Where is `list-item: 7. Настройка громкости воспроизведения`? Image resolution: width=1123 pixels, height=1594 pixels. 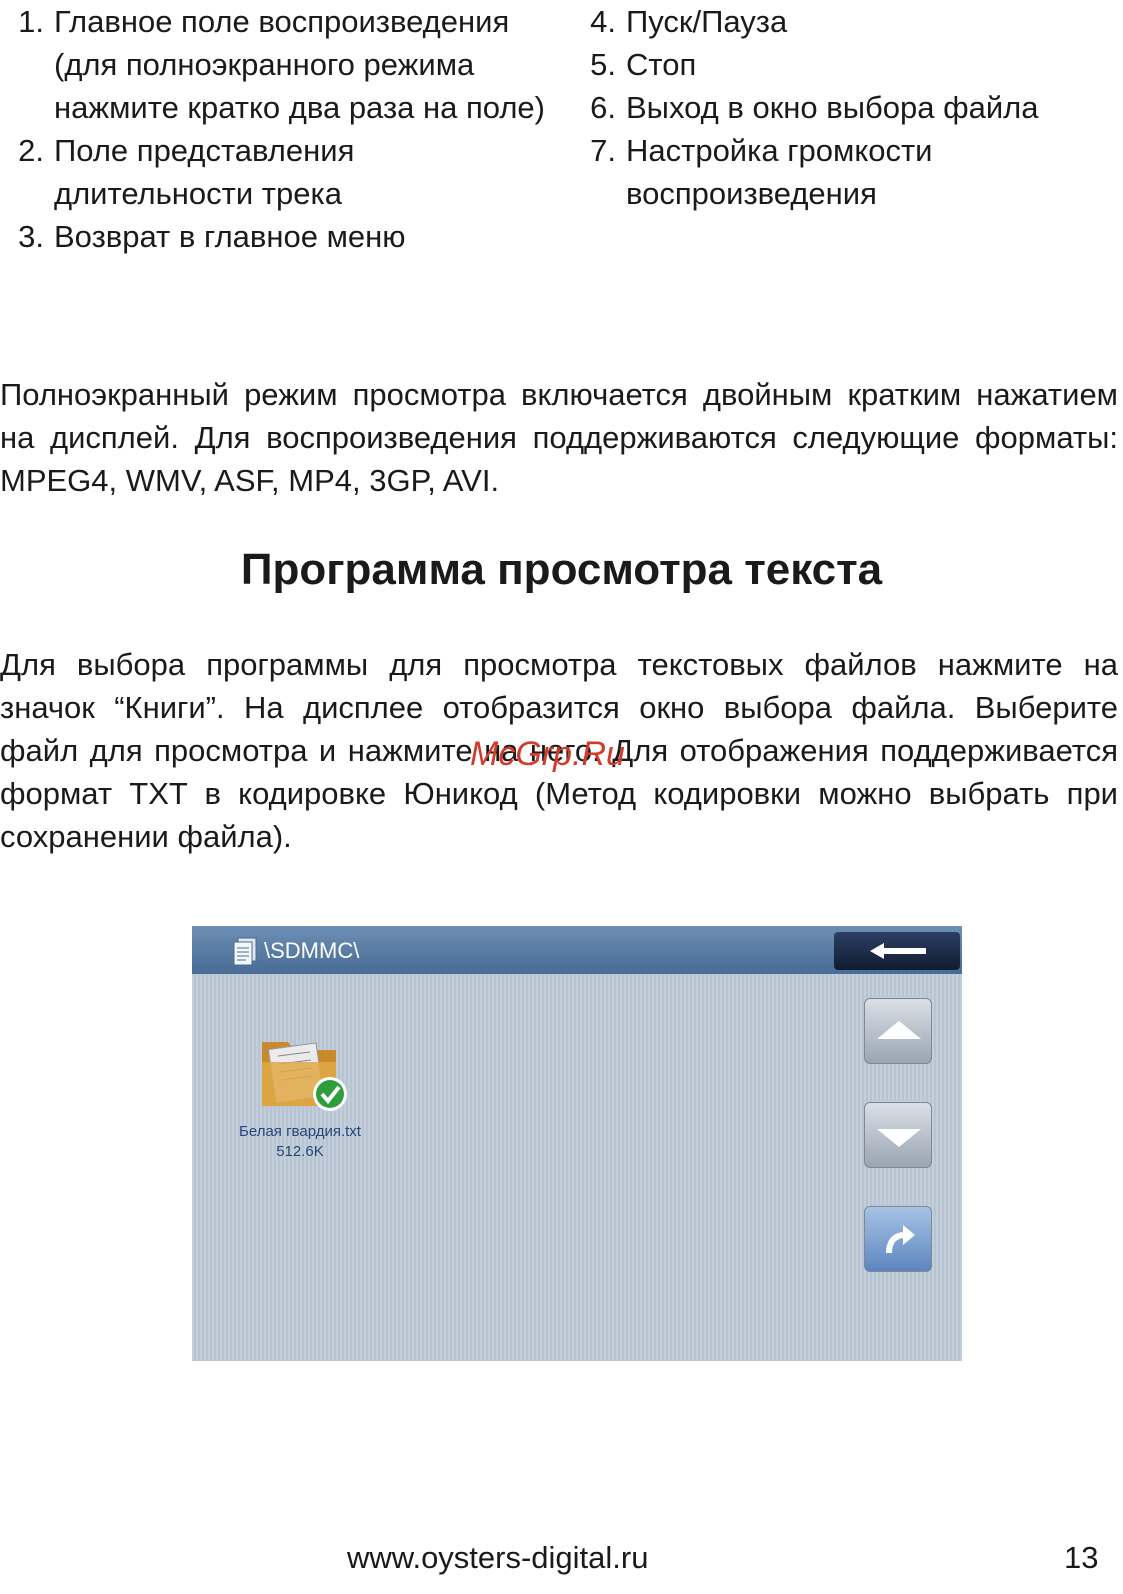 list-item: 7. Настройка громкости воспроизведения is located at coordinates (844, 172).